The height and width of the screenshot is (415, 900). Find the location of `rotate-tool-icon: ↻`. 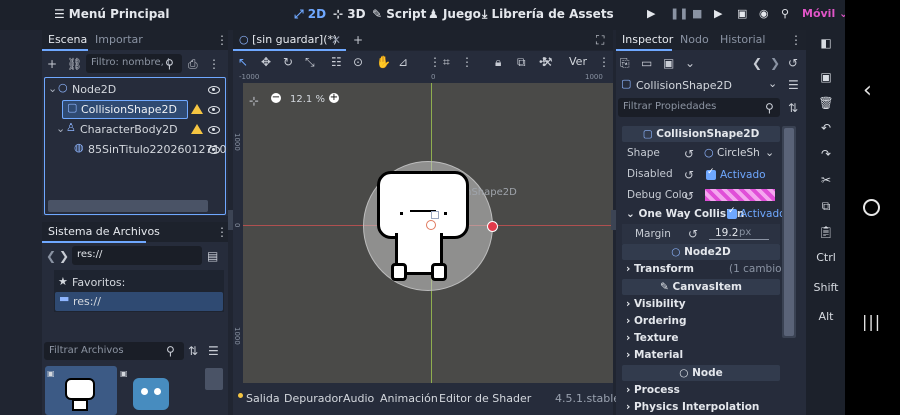

rotate-tool-icon: ↻ is located at coordinates (288, 62).